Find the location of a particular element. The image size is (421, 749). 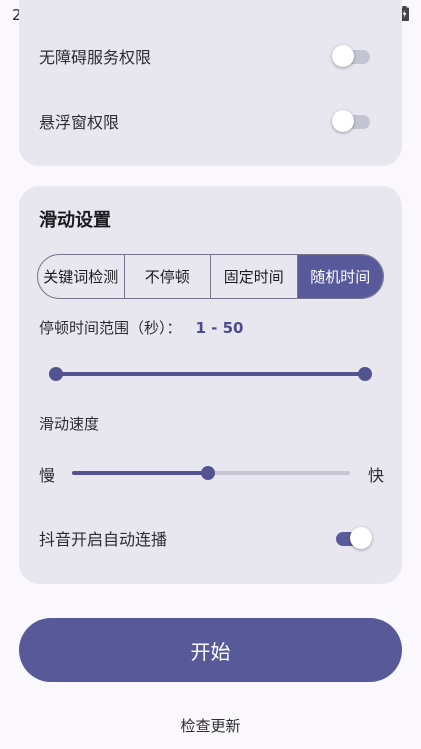

range-slider-min-handle is located at coordinates (56, 374).